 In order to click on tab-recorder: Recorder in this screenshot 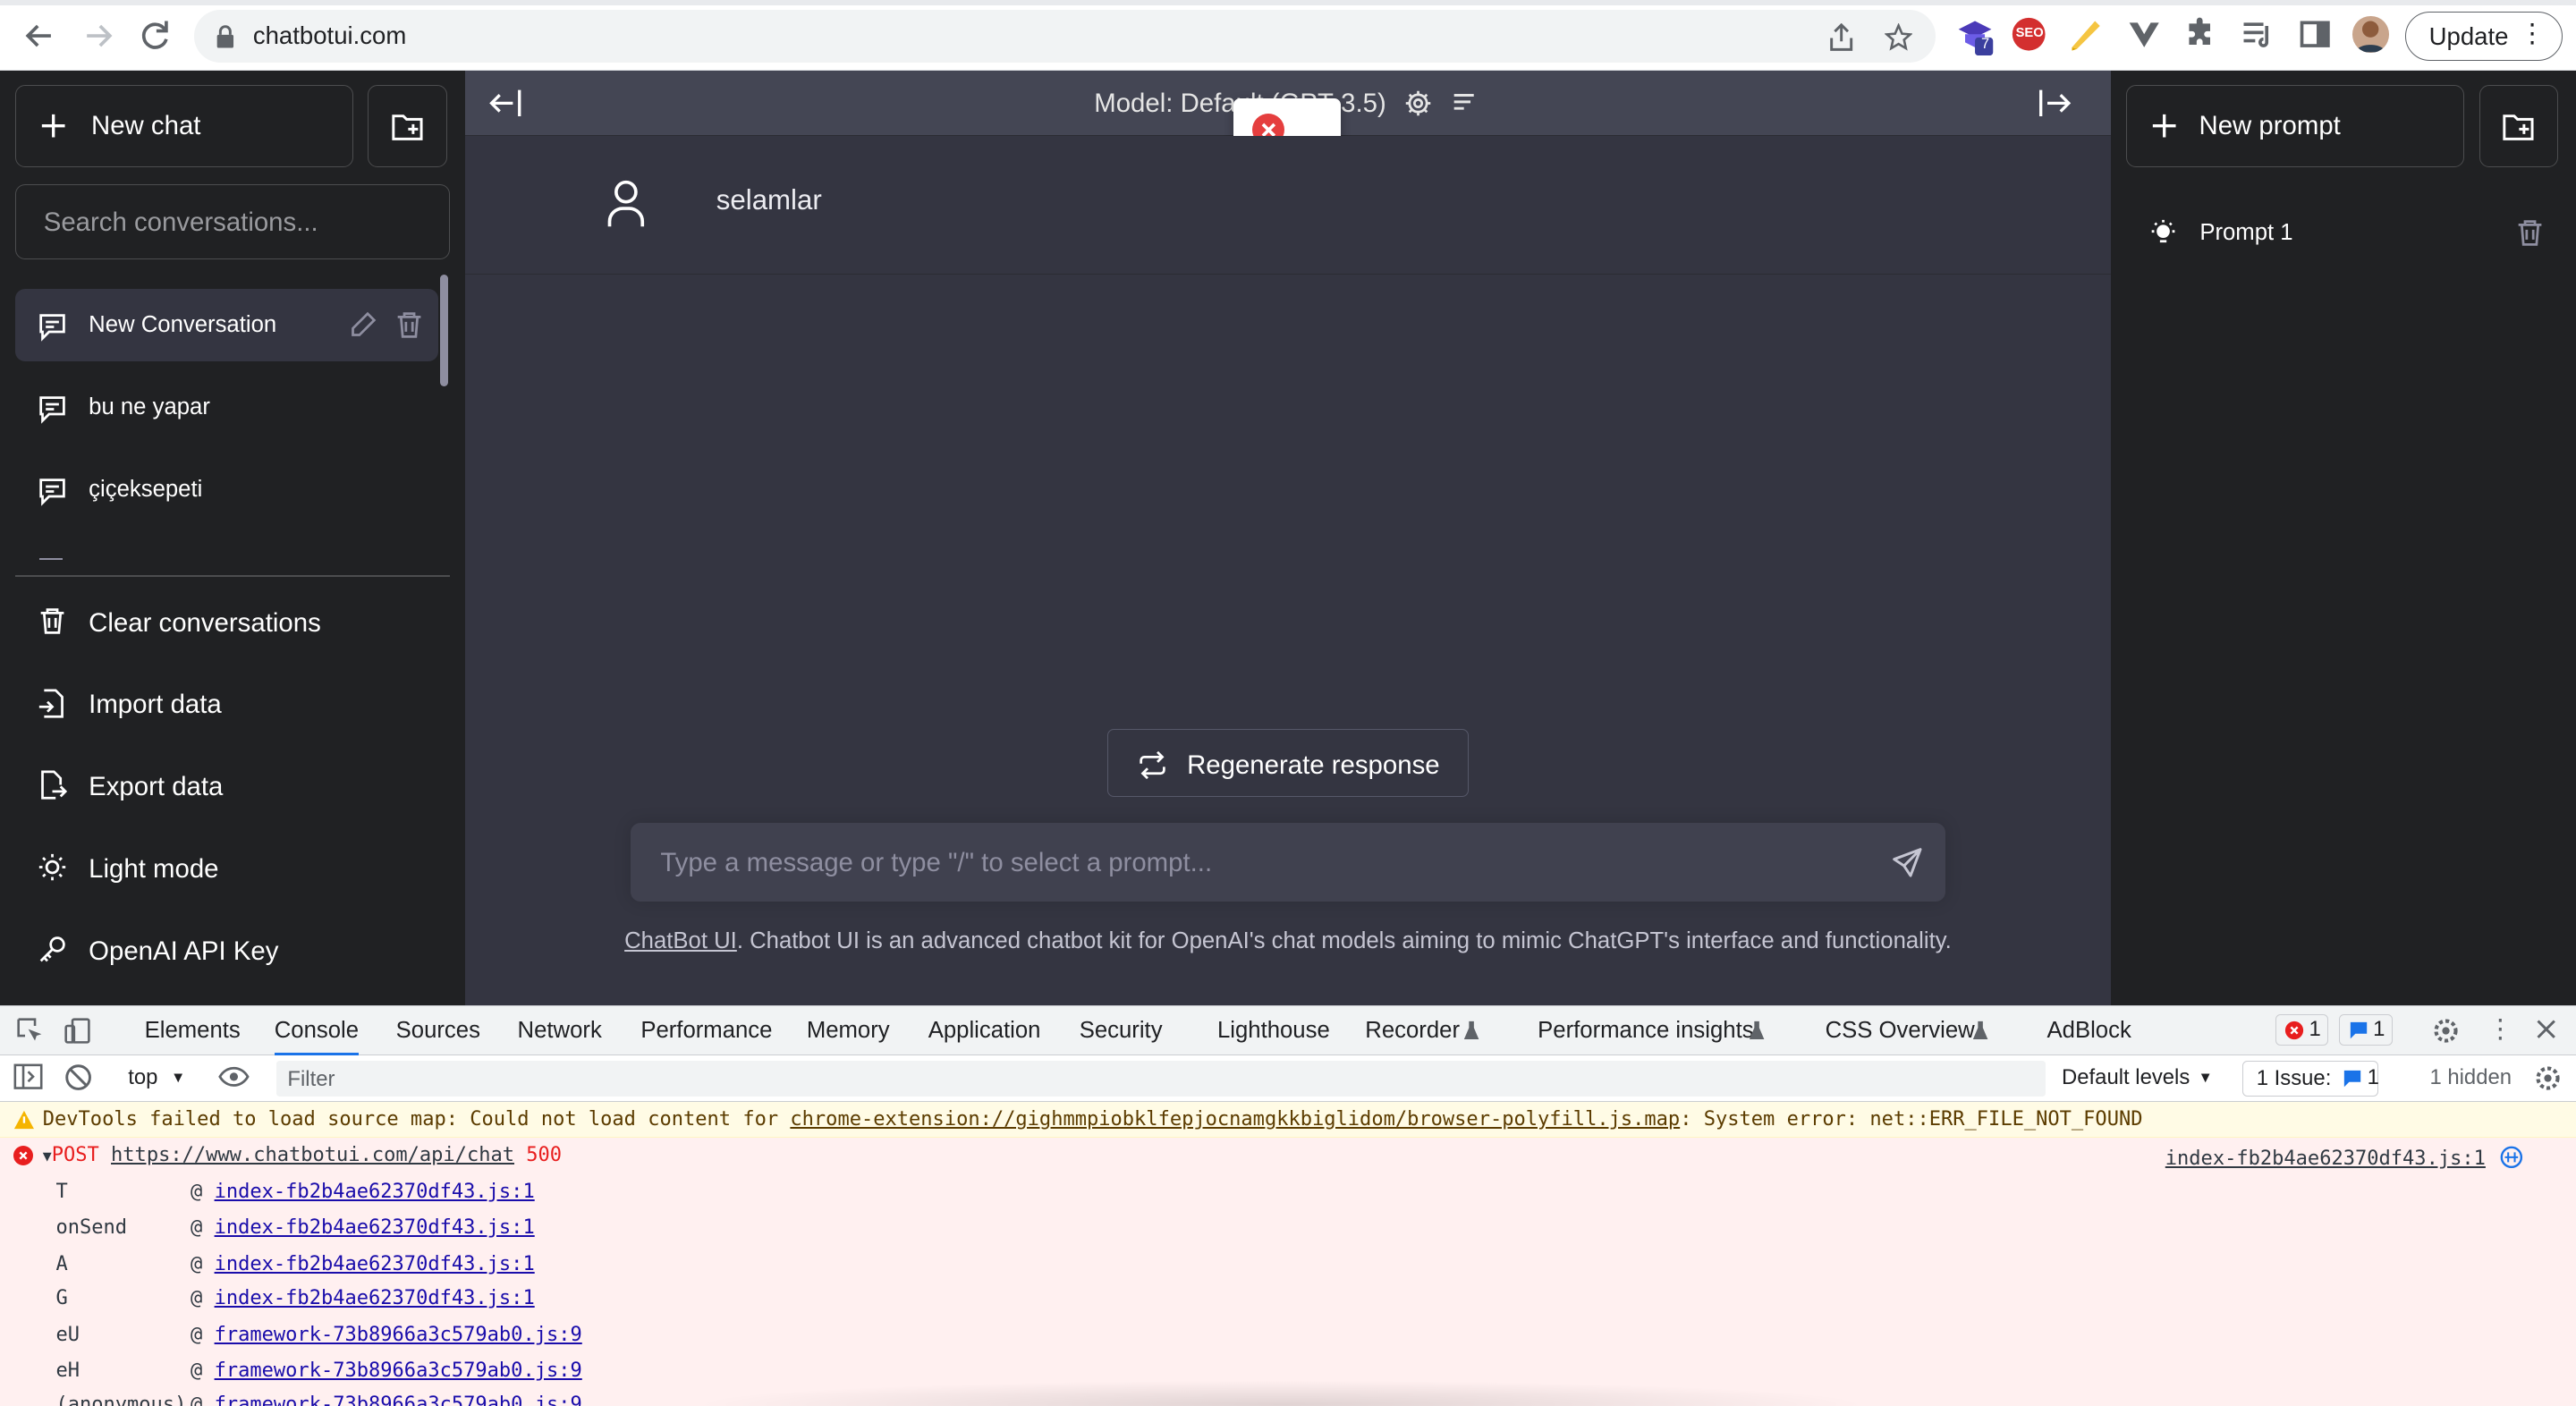, I will do `click(1412, 1031)`.